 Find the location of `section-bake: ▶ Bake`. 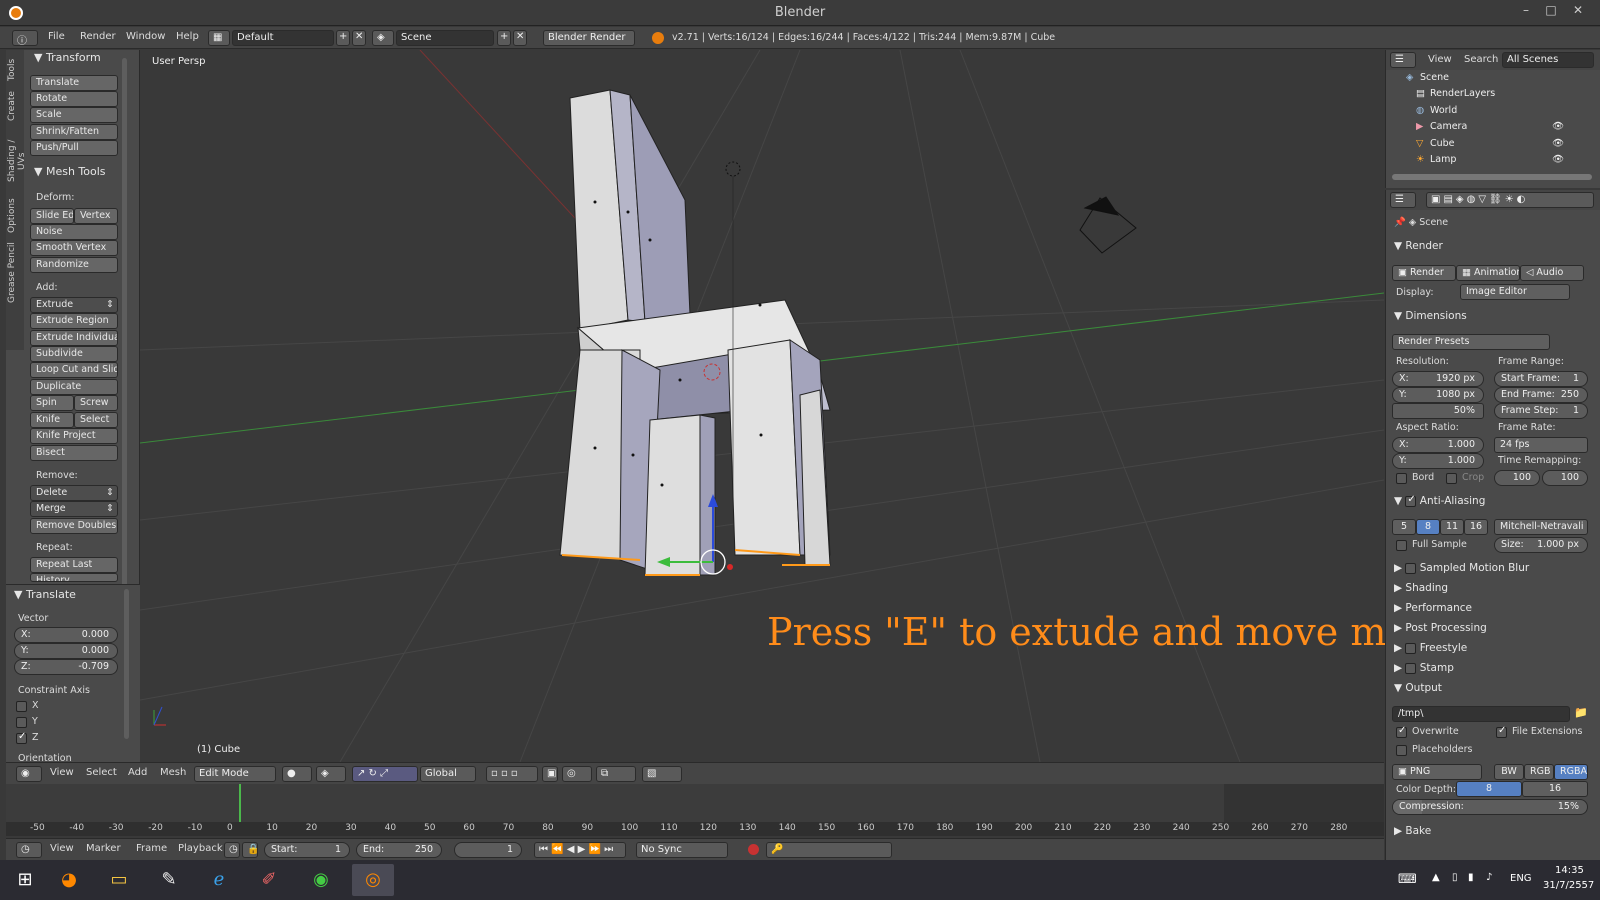

section-bake: ▶ Bake is located at coordinates (1412, 831).